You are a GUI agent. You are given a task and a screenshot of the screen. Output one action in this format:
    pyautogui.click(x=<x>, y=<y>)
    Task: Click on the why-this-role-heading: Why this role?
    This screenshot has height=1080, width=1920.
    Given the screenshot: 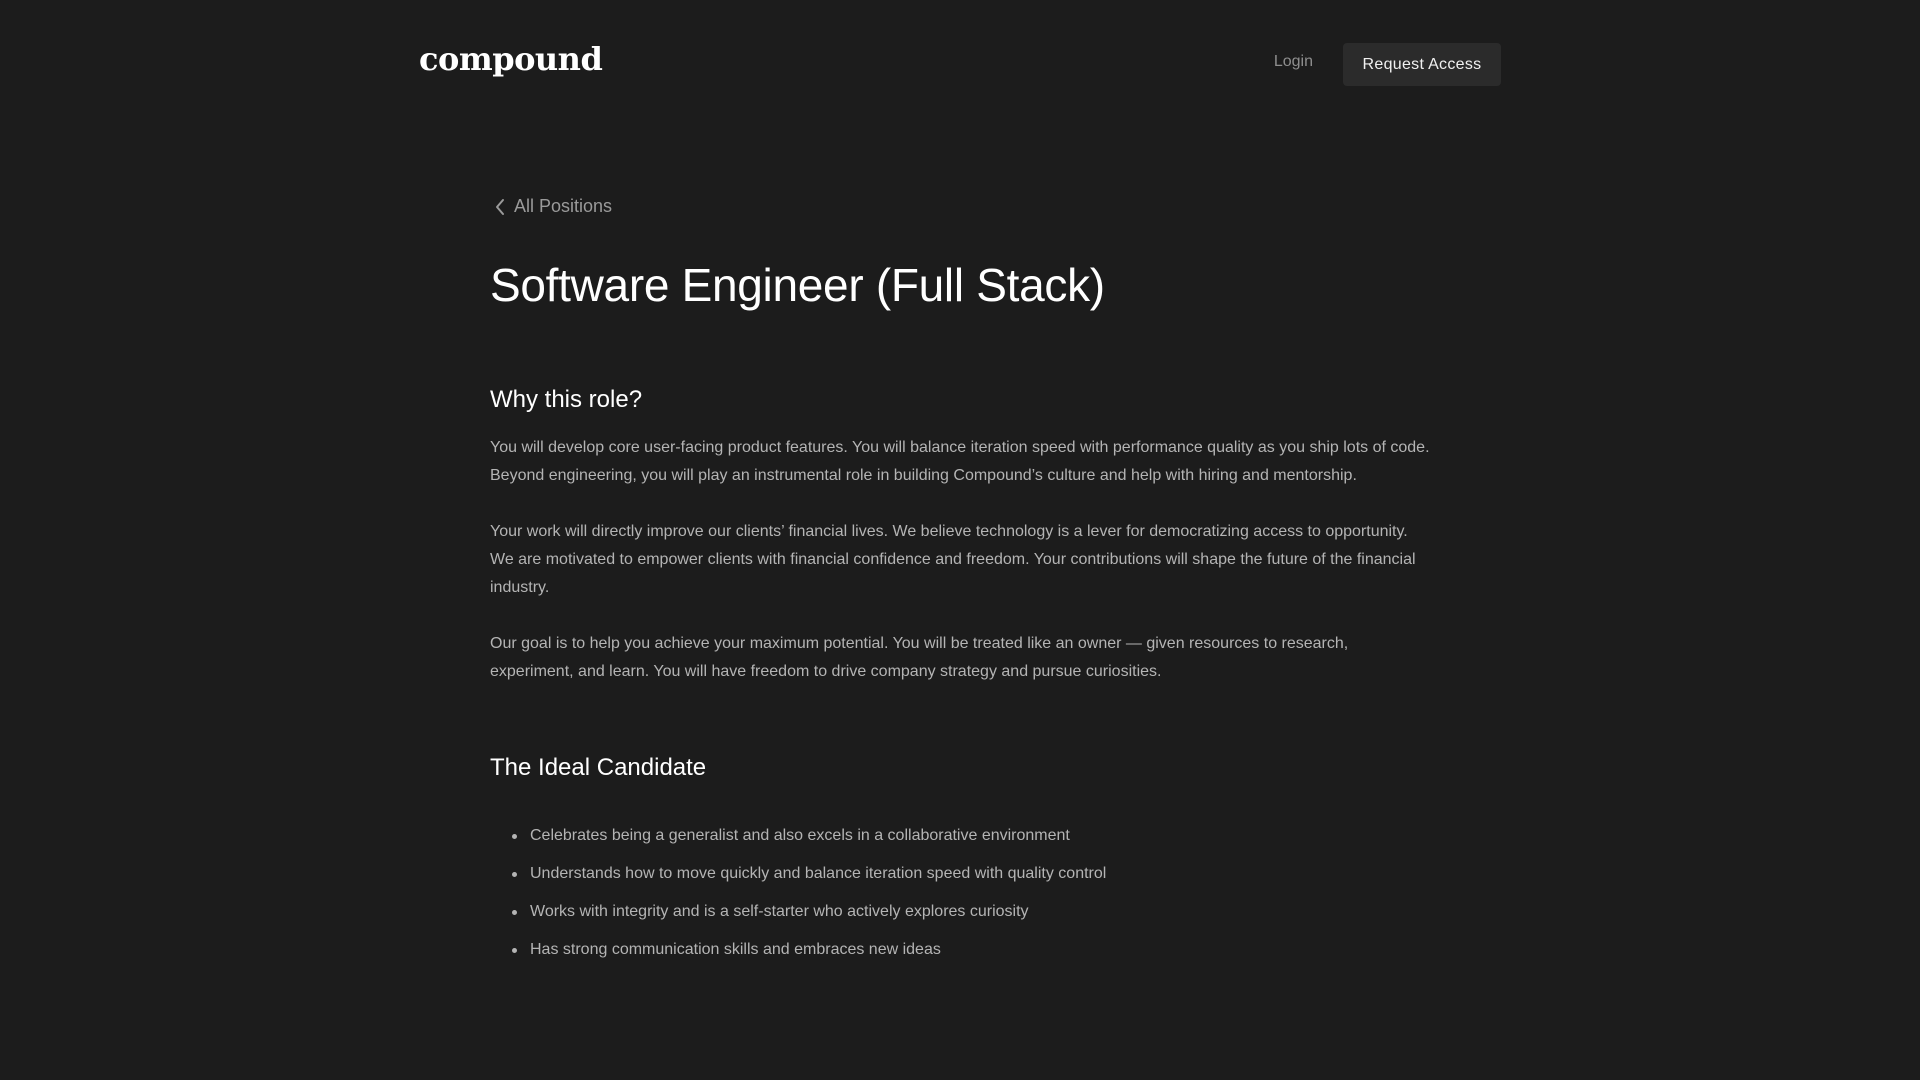 What is the action you would take?
    pyautogui.click(x=566, y=399)
    